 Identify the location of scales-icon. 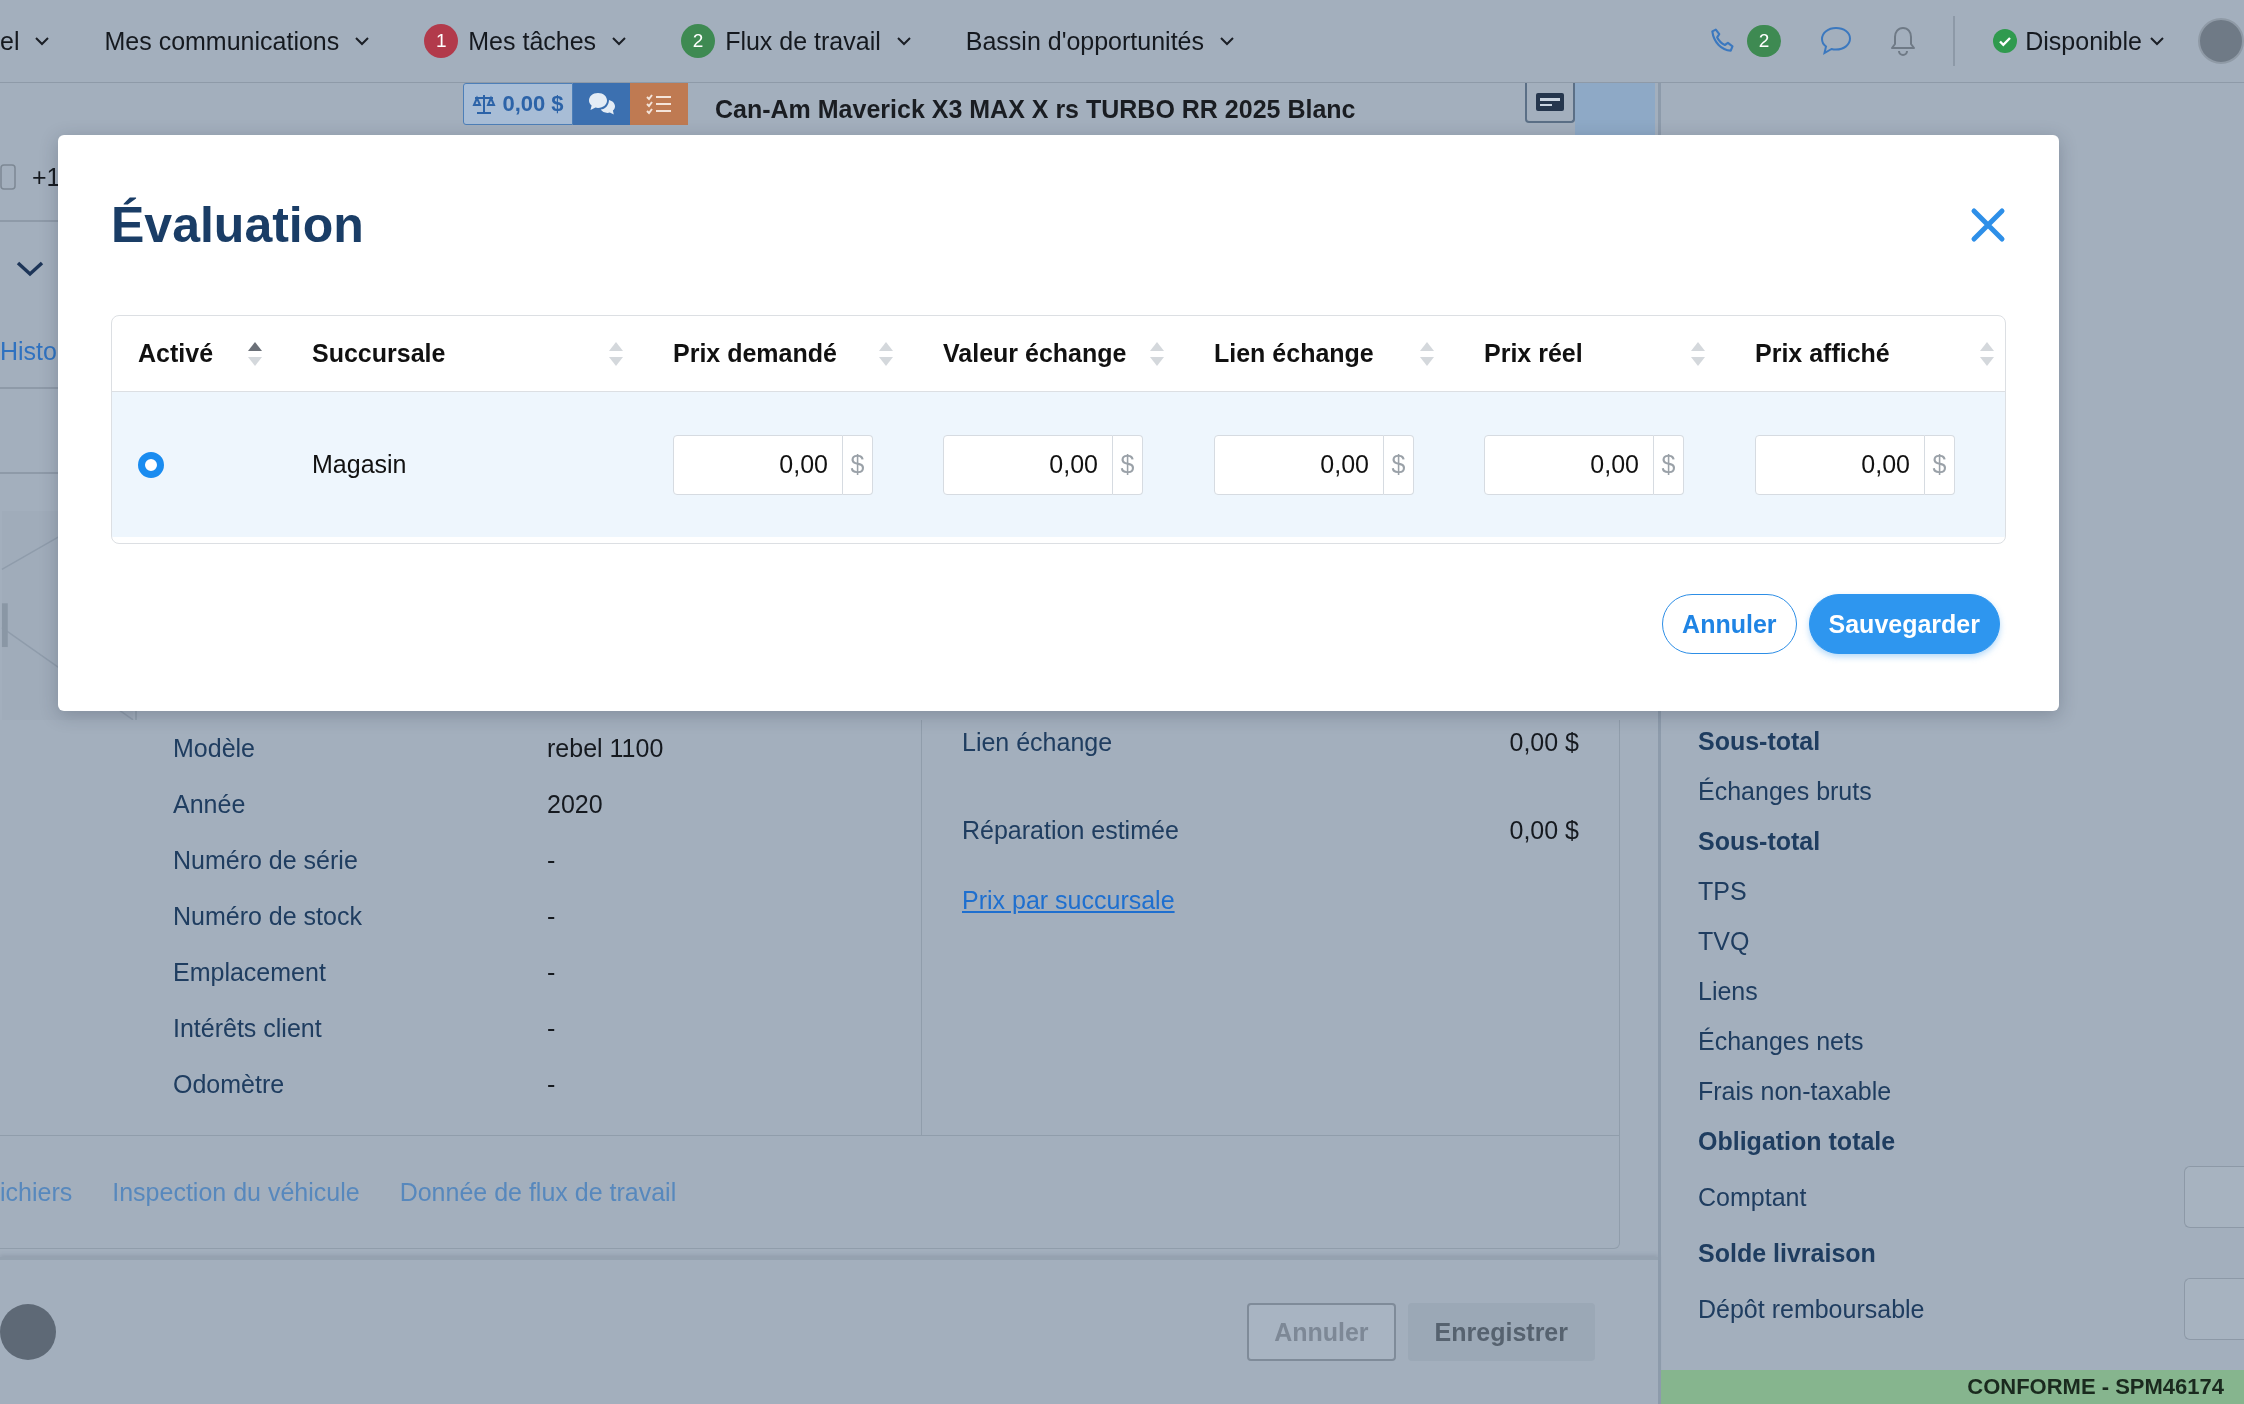
(484, 104).